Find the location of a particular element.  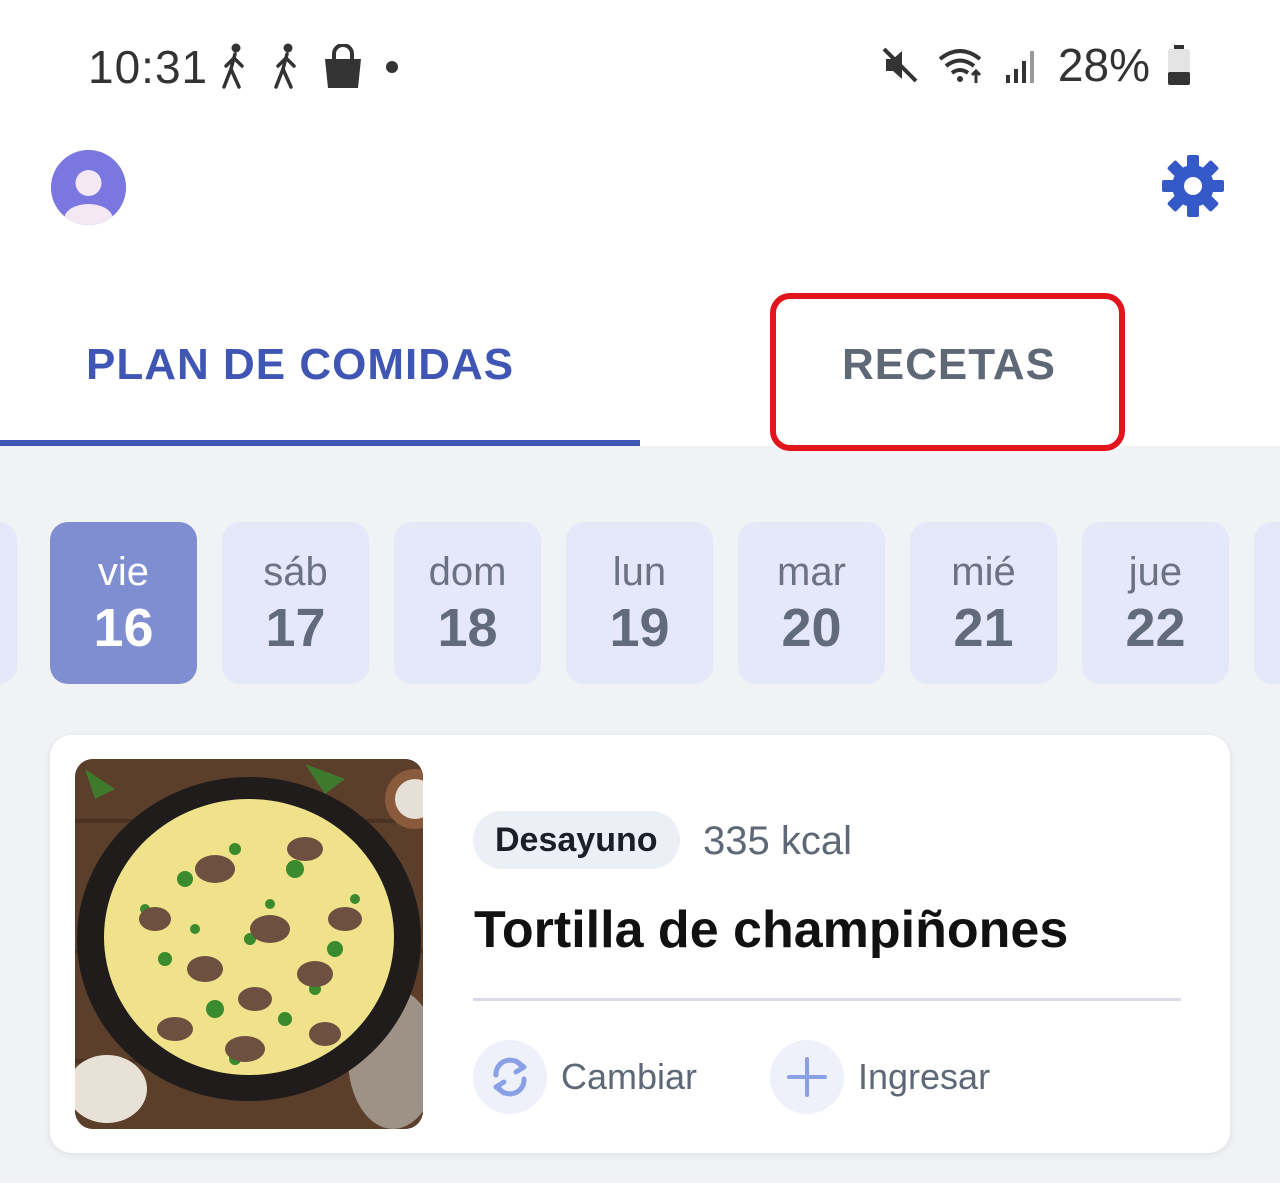

day-name: dom is located at coordinates (467, 572).